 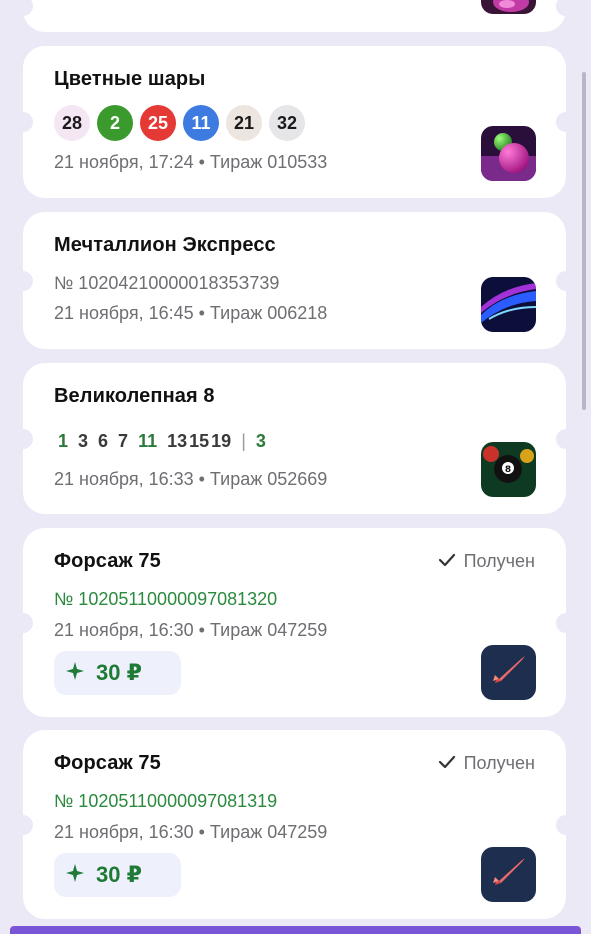 I want to click on number: 7, so click(x=123, y=441).